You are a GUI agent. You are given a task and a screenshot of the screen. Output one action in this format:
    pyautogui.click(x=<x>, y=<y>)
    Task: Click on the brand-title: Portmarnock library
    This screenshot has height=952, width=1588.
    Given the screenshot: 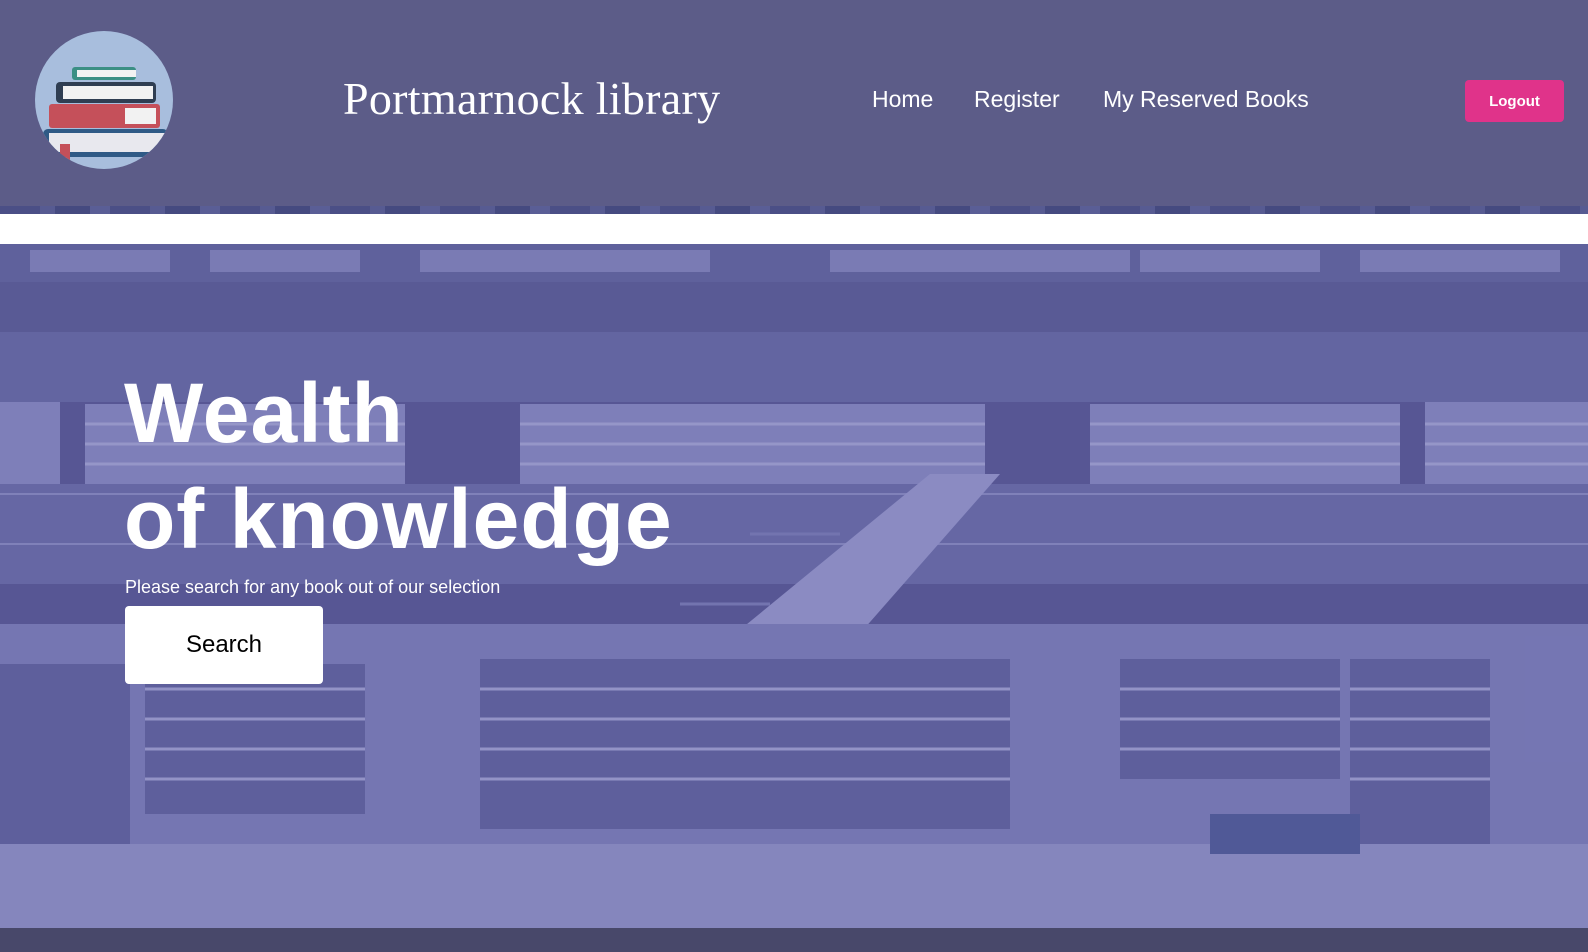 What is the action you would take?
    pyautogui.click(x=531, y=98)
    